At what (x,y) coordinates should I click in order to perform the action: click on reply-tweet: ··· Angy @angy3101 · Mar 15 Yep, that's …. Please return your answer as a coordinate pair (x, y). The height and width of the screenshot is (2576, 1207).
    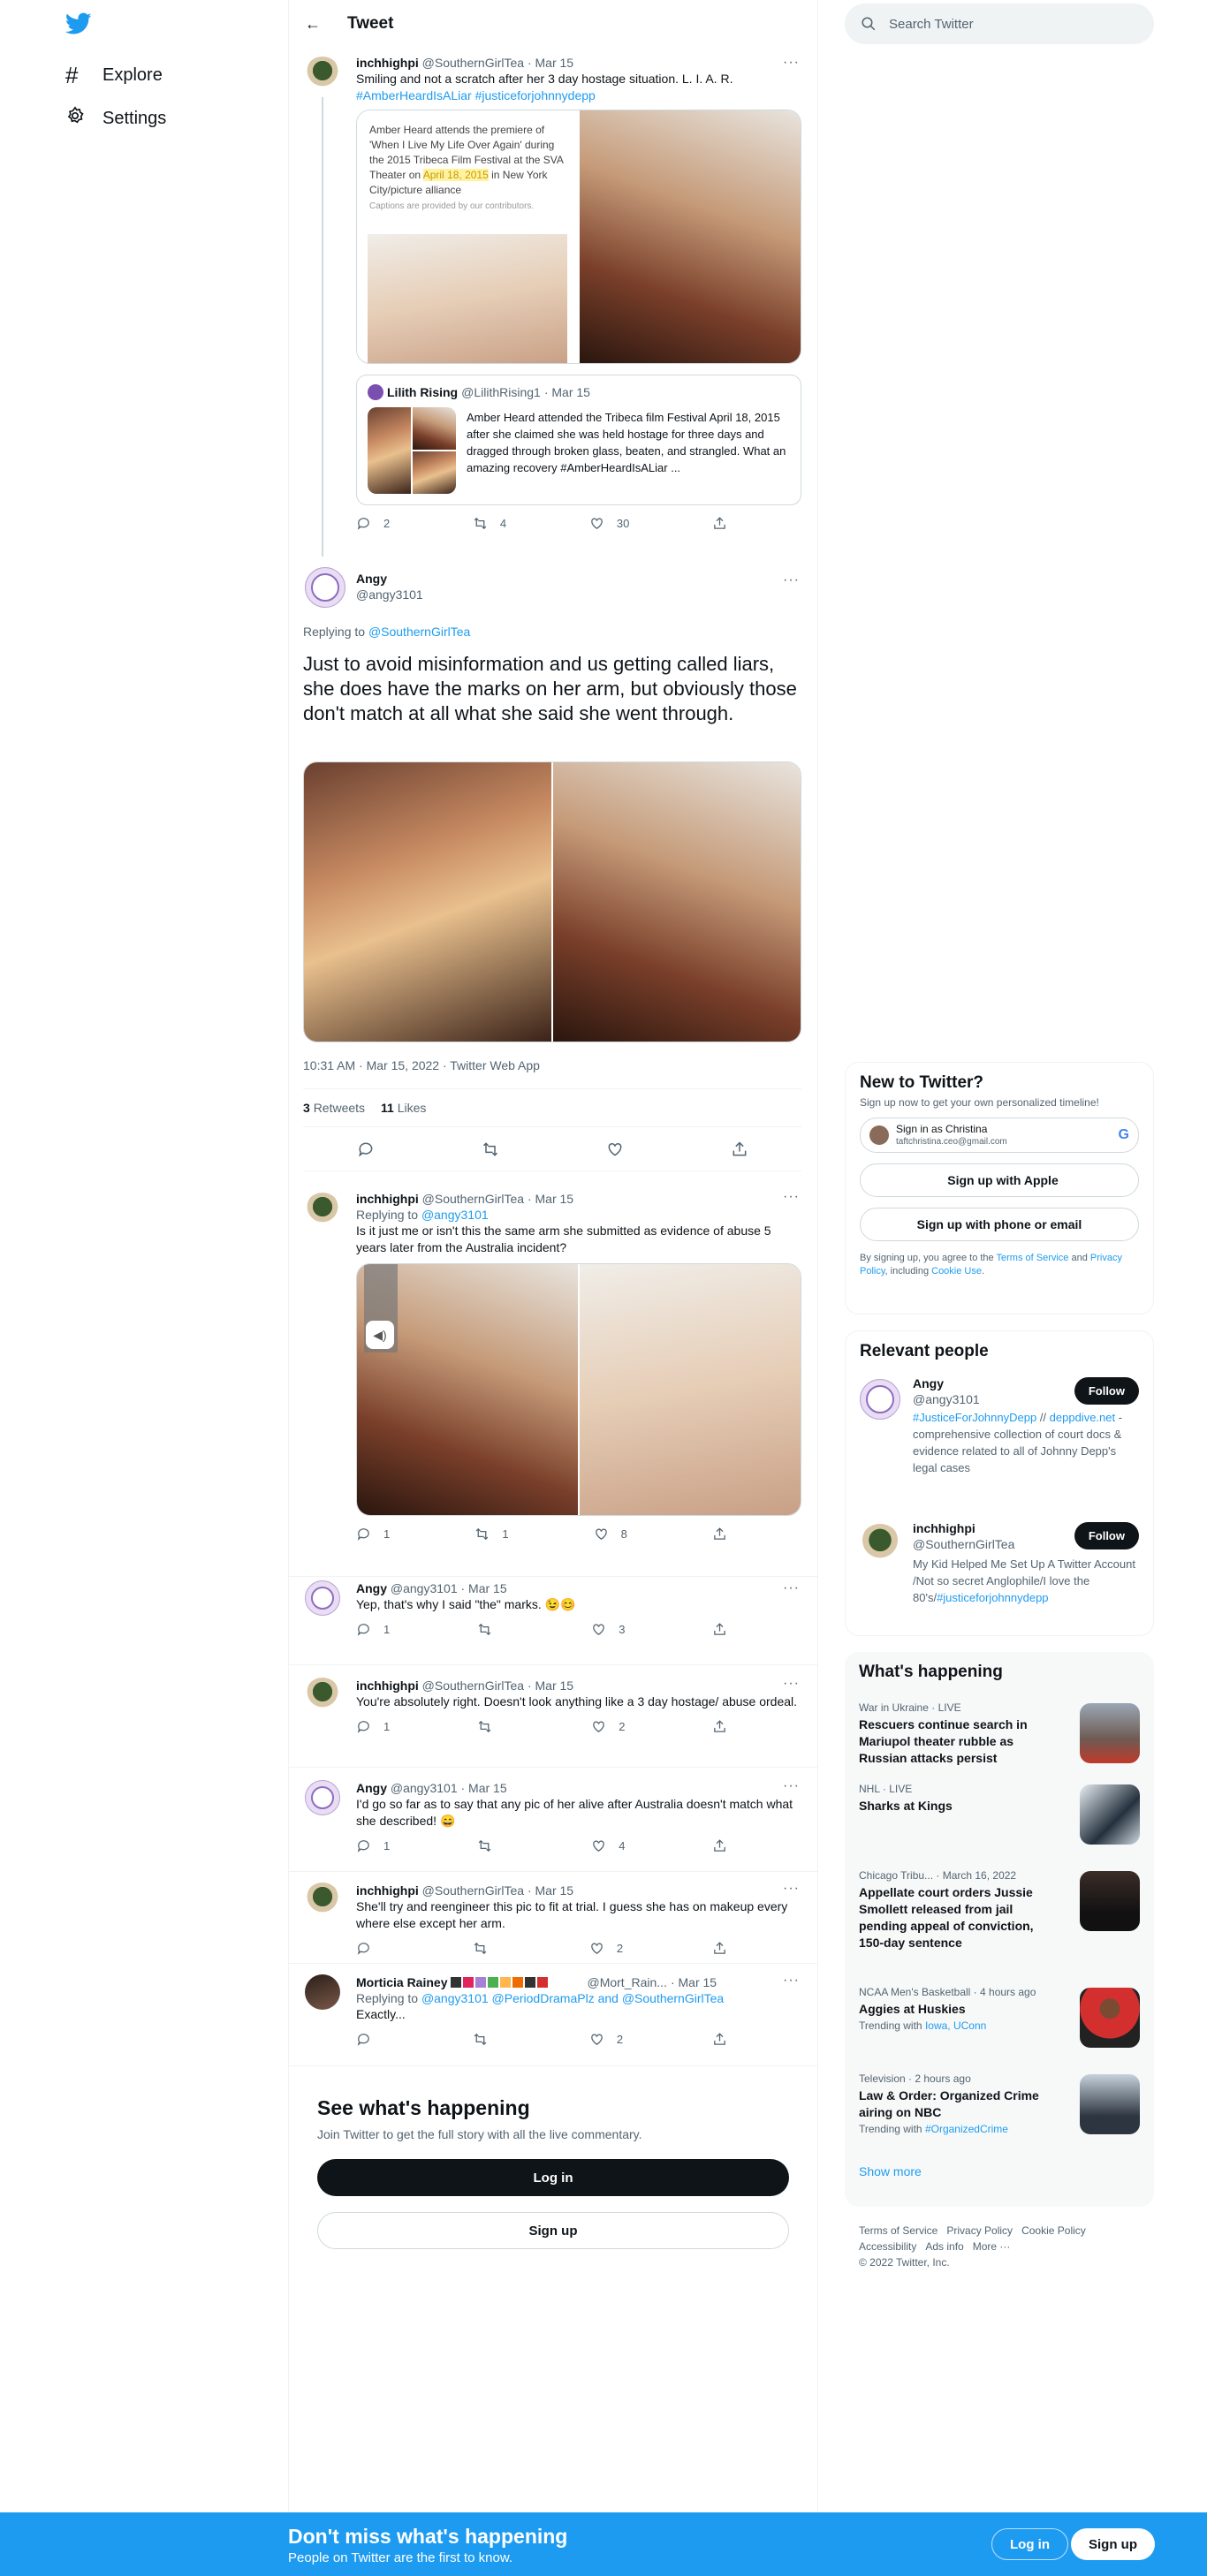
    Looking at the image, I should click on (553, 1620).